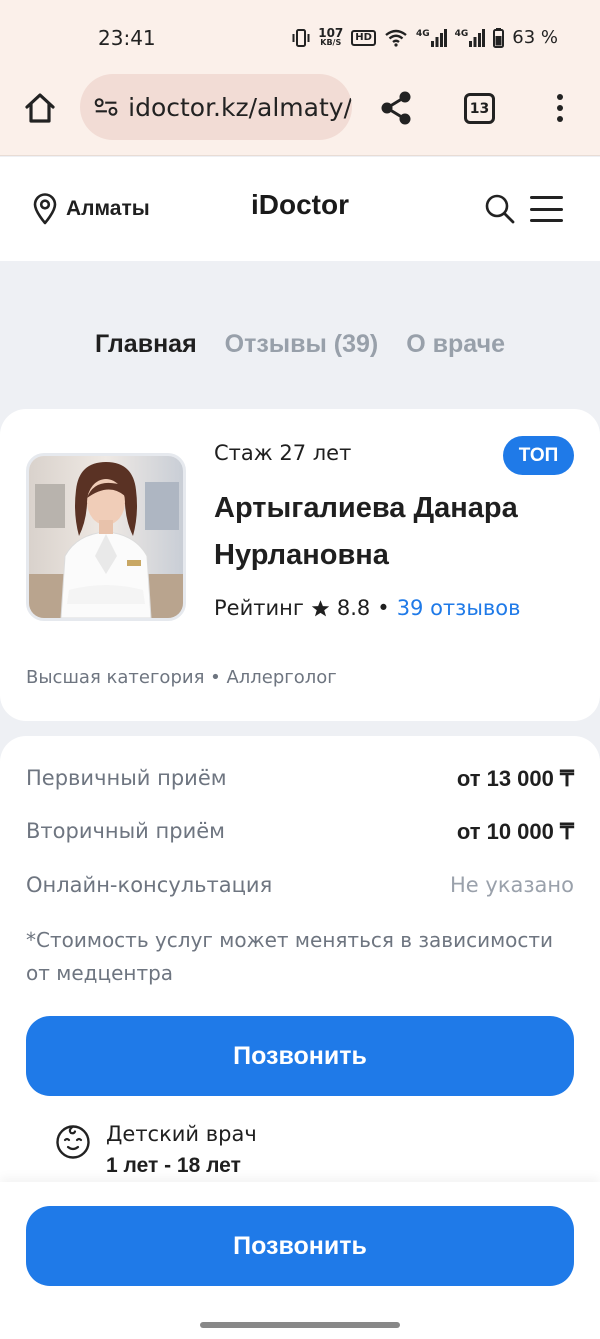 This screenshot has width=600, height=1339. What do you see at coordinates (300, 1246) in the screenshot?
I see `sticky-call-button: Позвонить` at bounding box center [300, 1246].